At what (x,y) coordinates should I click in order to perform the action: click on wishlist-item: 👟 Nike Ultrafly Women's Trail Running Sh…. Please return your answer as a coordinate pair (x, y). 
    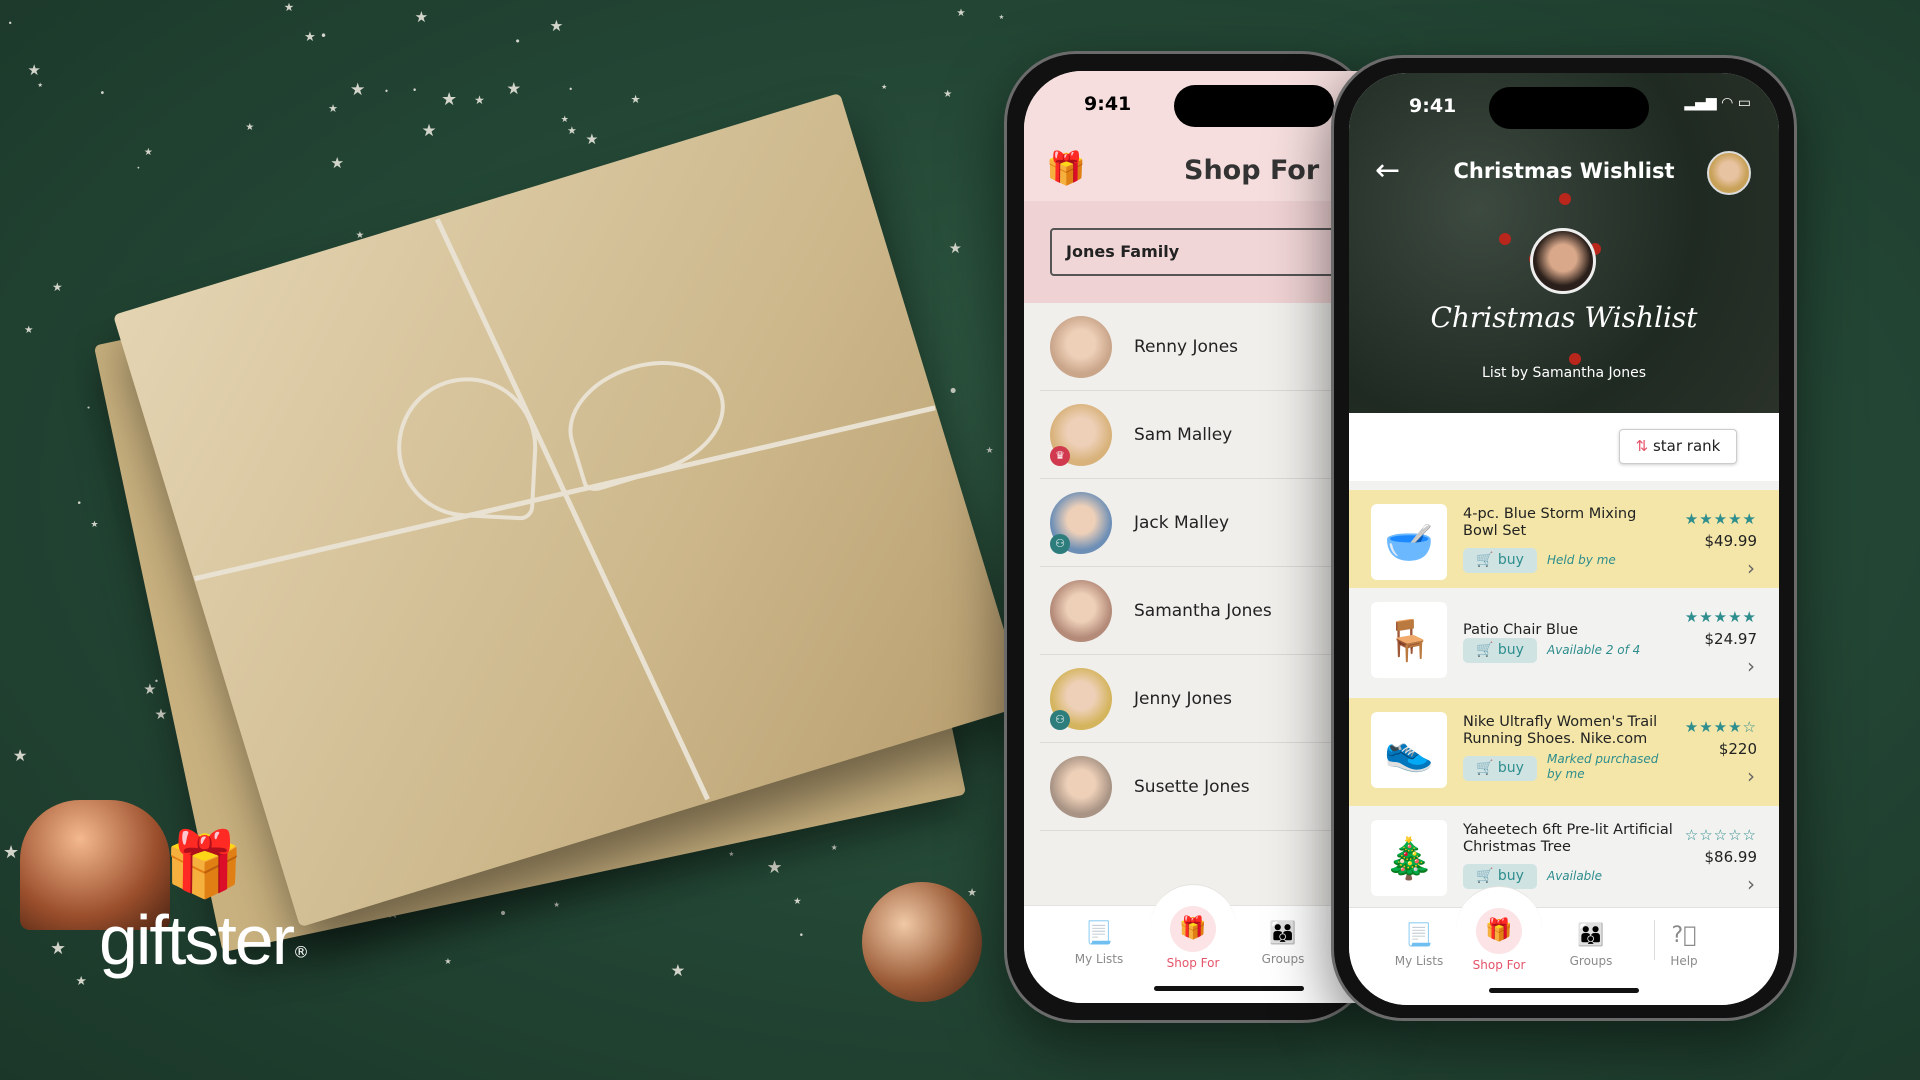
    Looking at the image, I should click on (1564, 752).